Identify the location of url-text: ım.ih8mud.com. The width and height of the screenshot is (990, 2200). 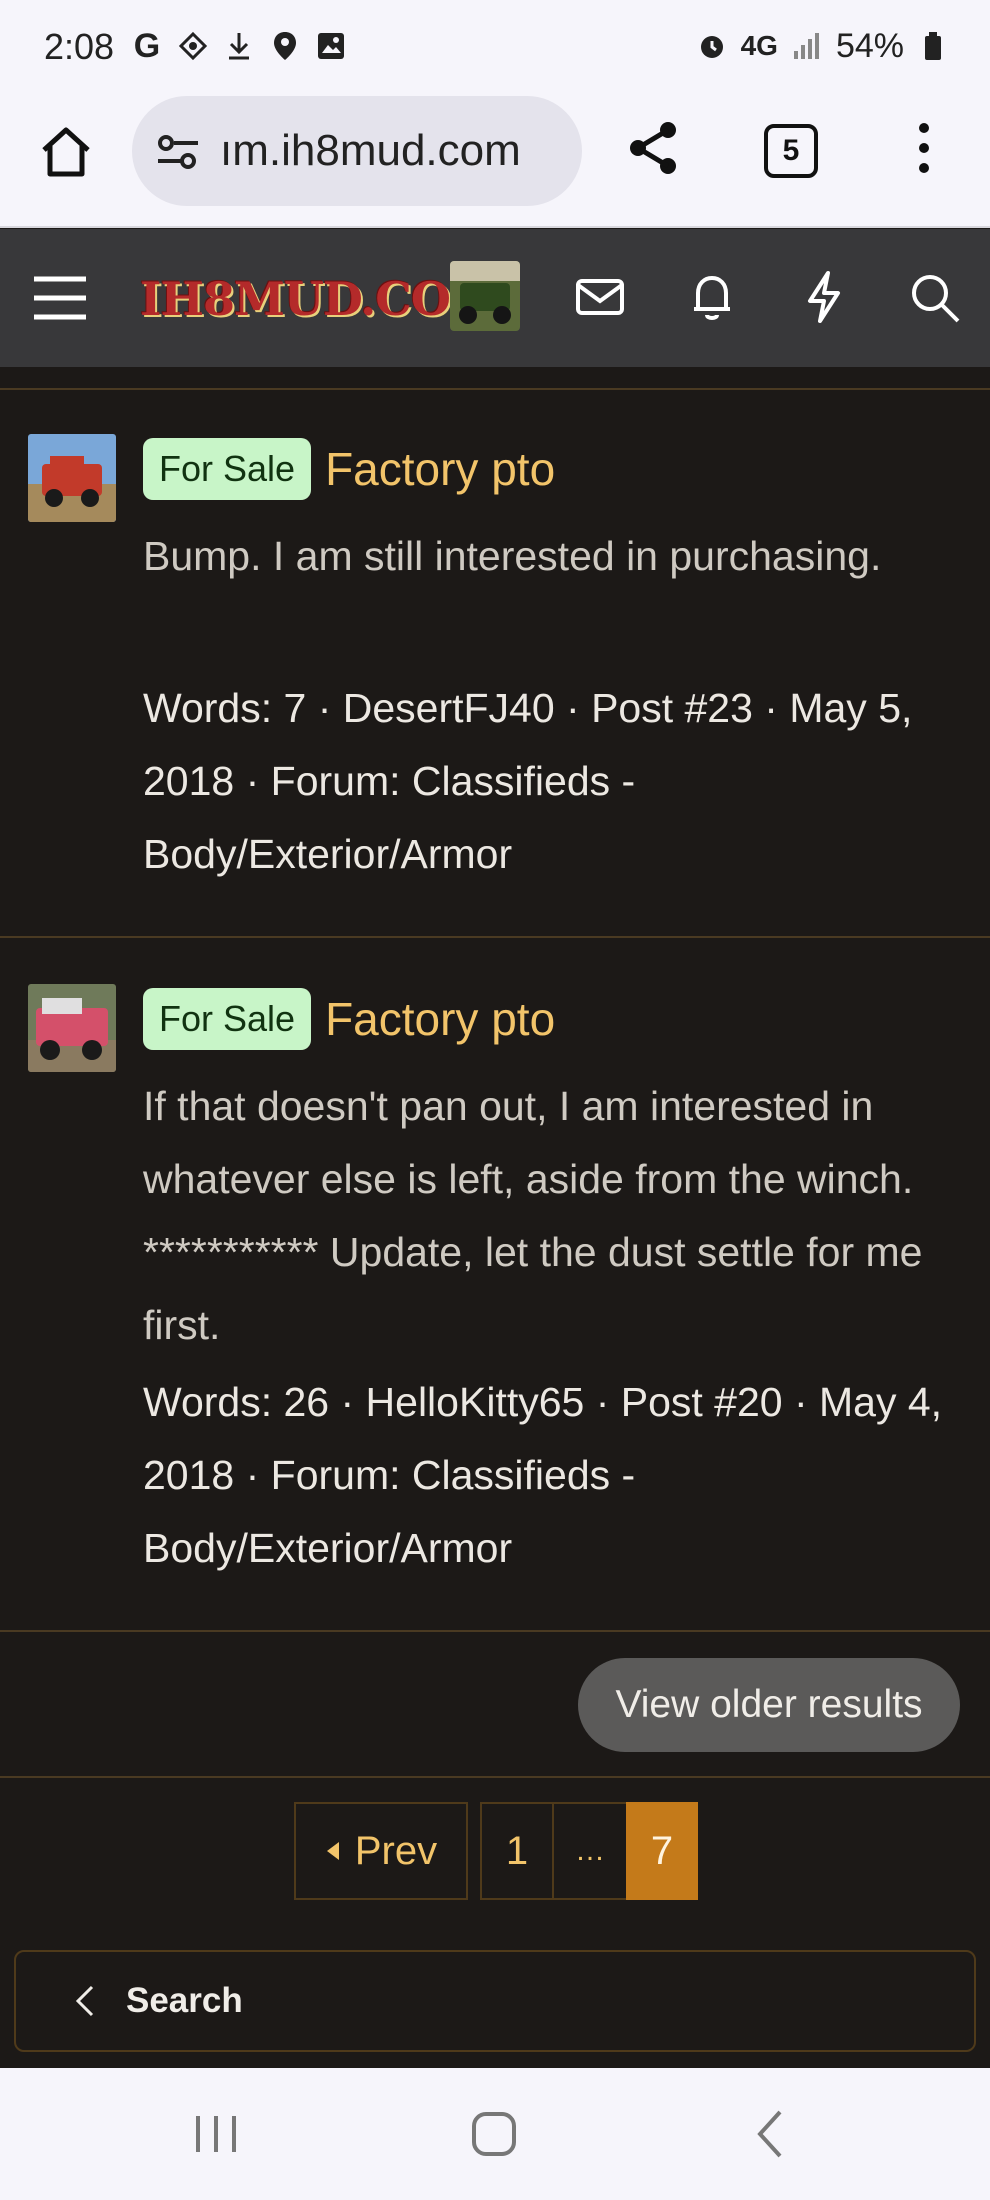
(370, 151).